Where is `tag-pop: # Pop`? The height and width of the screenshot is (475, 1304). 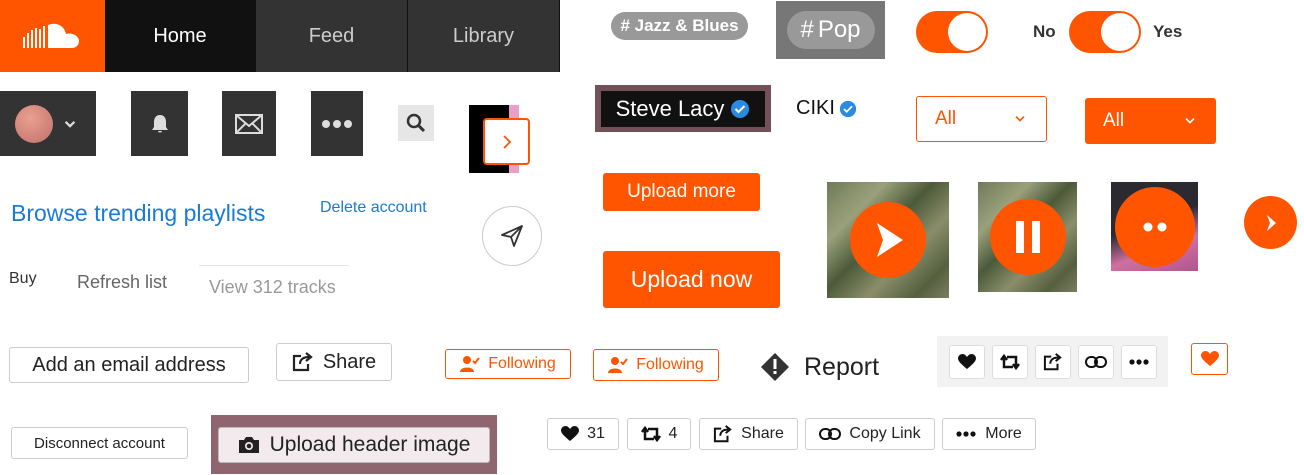 tag-pop: # Pop is located at coordinates (830, 30).